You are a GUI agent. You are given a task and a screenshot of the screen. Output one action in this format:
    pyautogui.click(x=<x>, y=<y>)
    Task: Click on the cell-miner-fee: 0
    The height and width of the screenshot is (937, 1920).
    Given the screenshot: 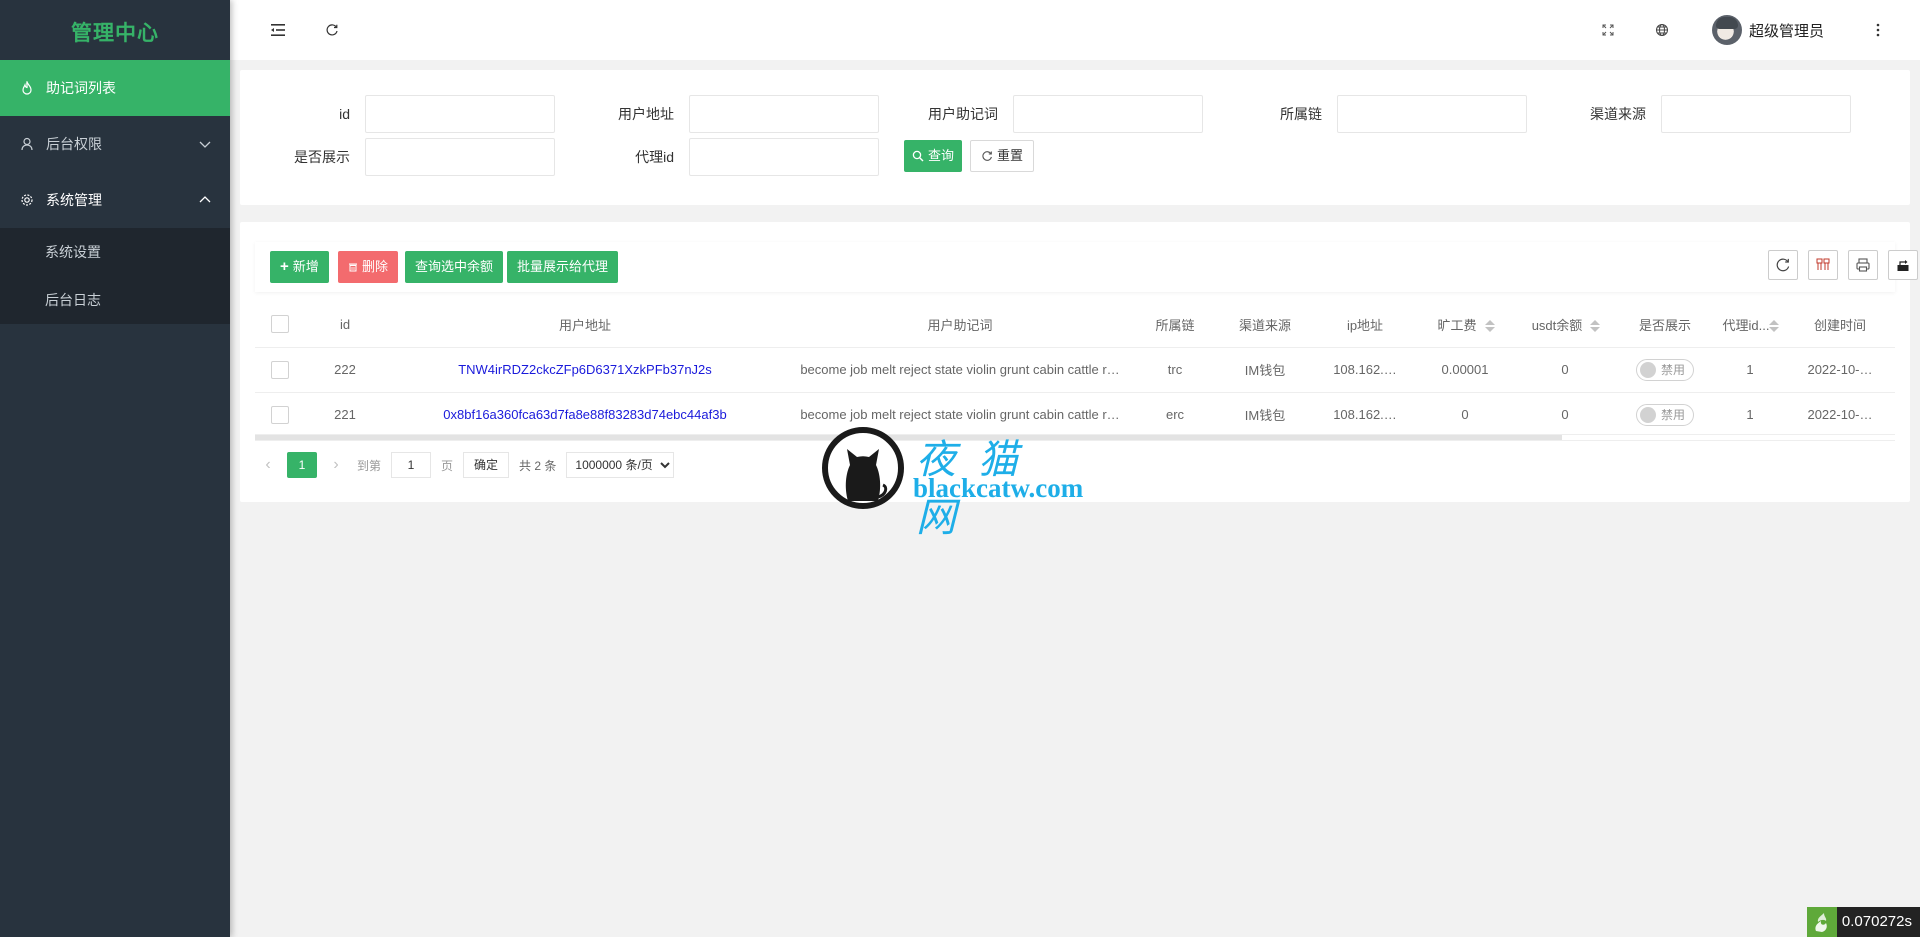 What is the action you would take?
    pyautogui.click(x=1465, y=415)
    